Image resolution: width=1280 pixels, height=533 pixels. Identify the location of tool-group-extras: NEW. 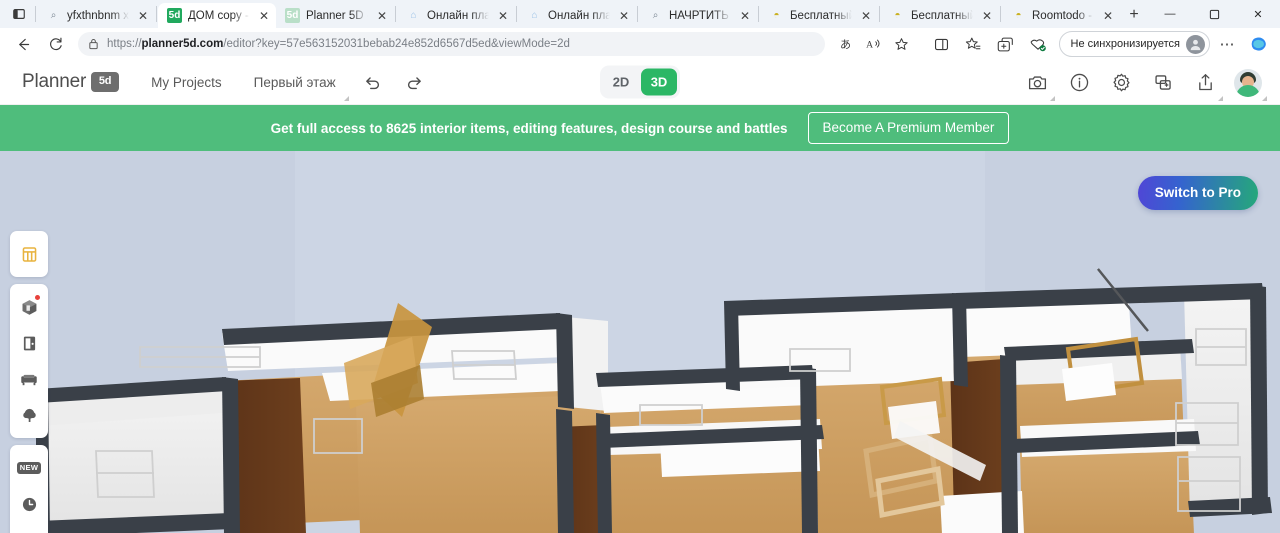
(29, 489).